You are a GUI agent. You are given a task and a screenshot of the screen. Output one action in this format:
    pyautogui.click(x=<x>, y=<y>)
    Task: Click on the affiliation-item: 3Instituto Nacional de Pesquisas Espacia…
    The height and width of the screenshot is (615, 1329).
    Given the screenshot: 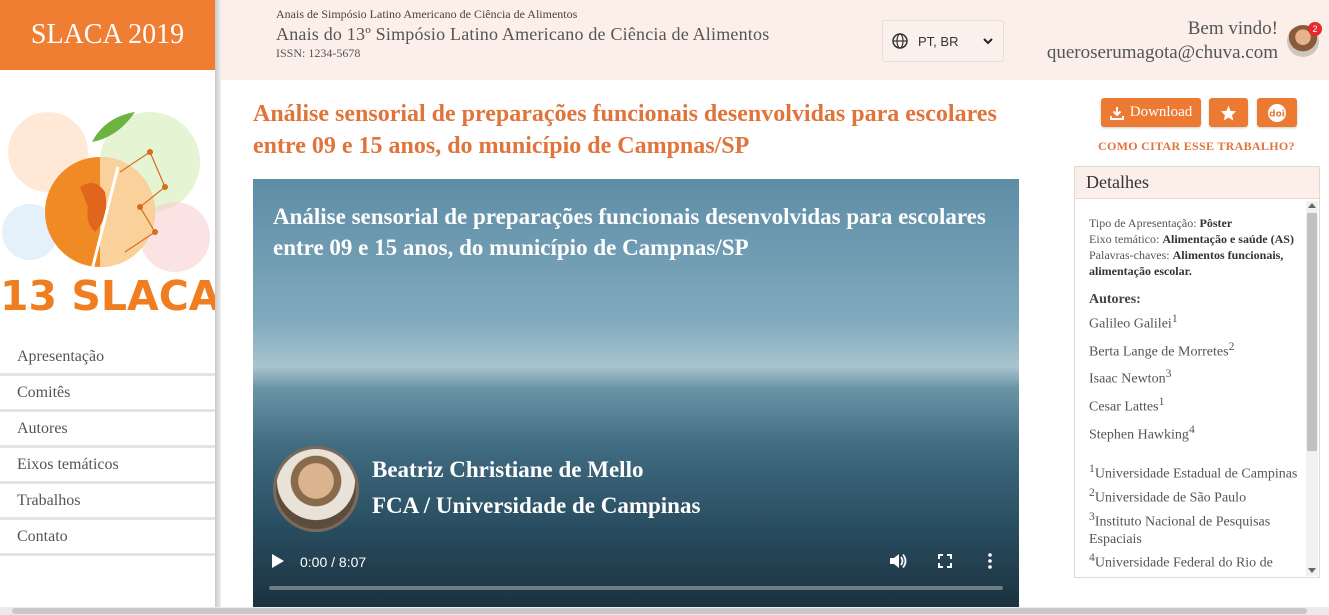 What is the action you would take?
    pyautogui.click(x=1180, y=528)
    